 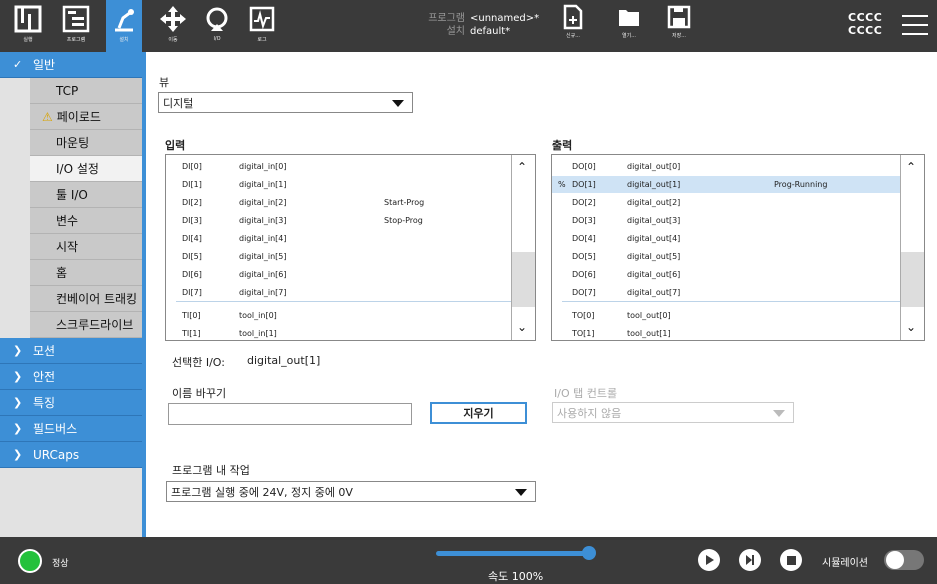 What do you see at coordinates (86, 143) in the screenshot?
I see `sidebar-item: 마운팅` at bounding box center [86, 143].